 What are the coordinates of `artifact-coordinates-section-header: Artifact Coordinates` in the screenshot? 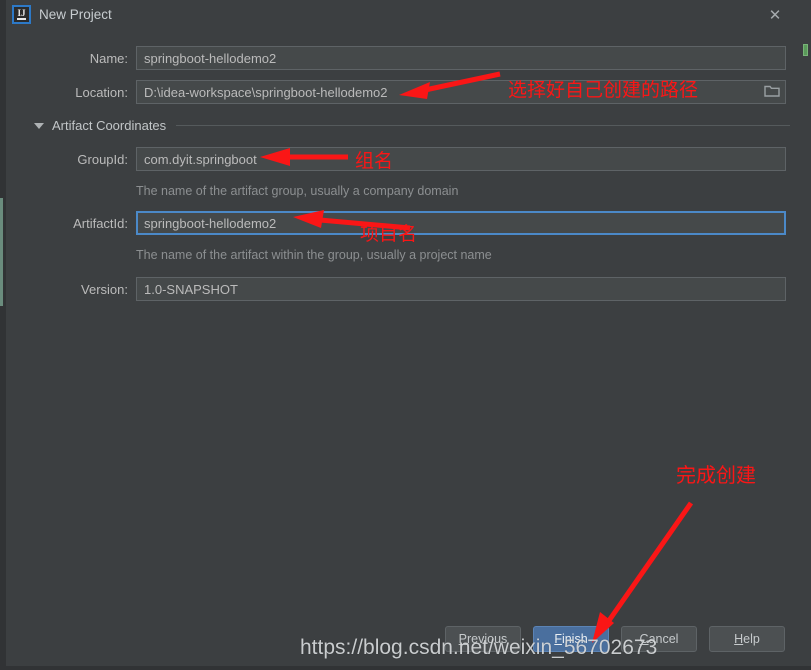 It's located at (412, 125).